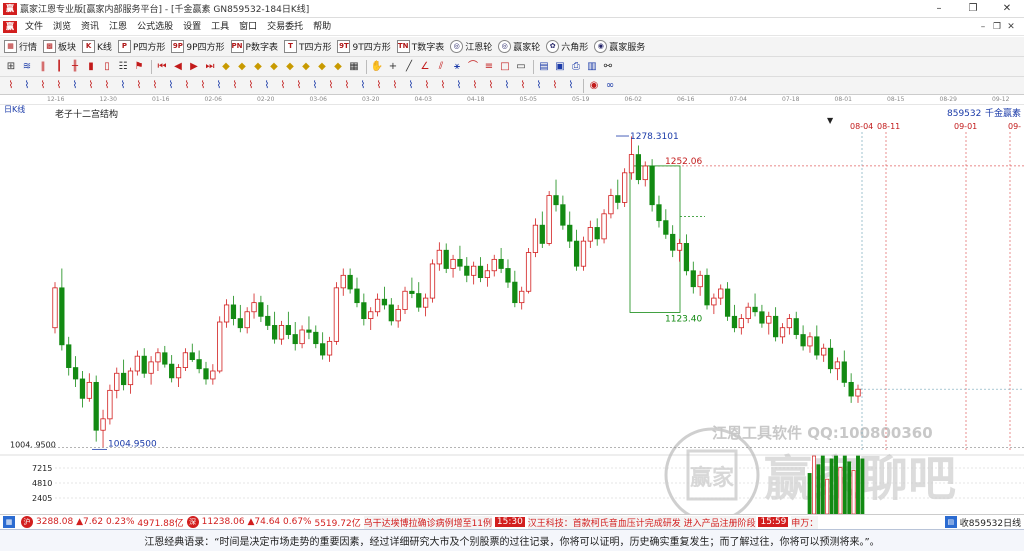  Describe the element at coordinates (544, 67) in the screenshot. I see `table-icon: ▤` at that location.